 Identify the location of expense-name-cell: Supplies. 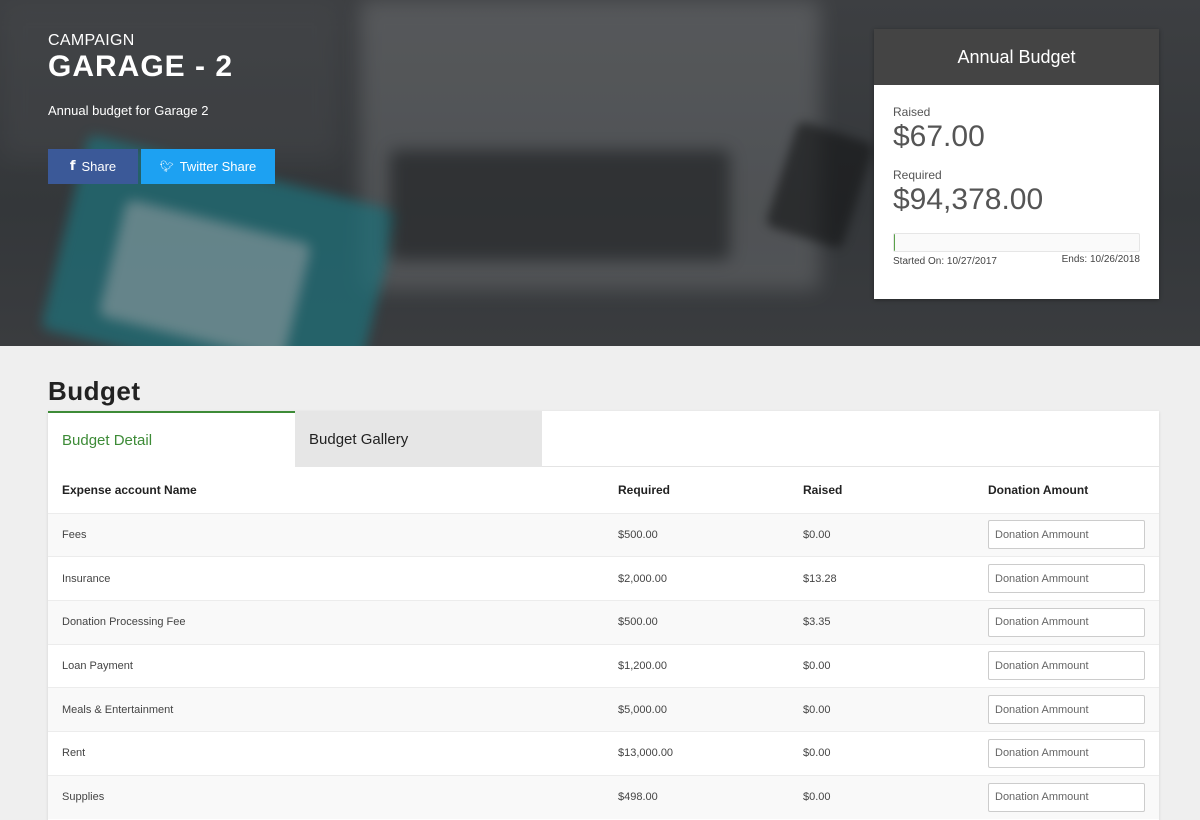
(326, 796).